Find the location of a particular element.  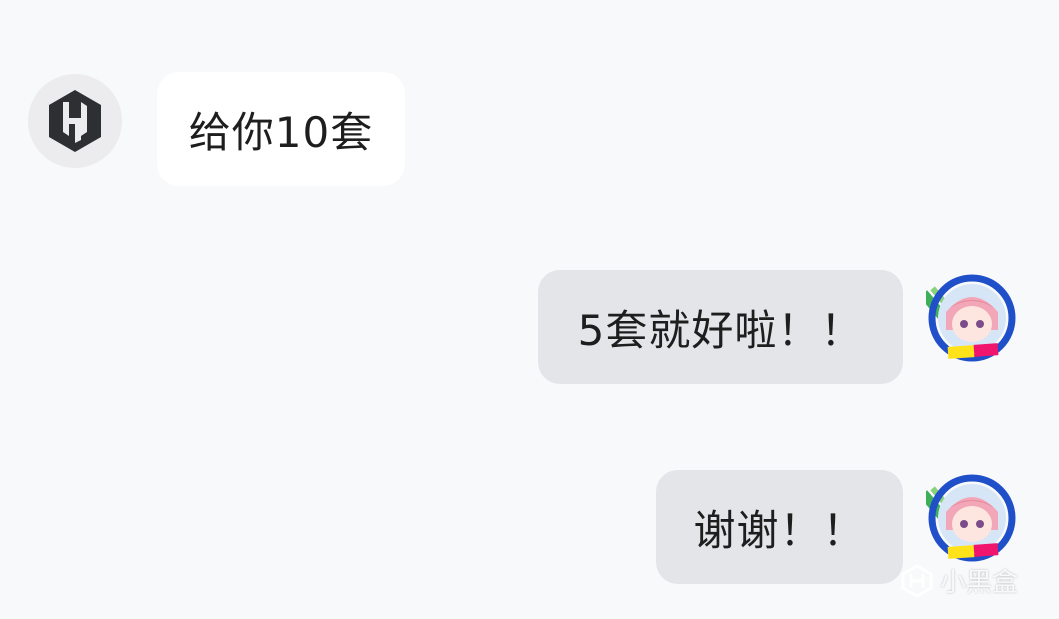

bot-avatar is located at coordinates (75, 121).